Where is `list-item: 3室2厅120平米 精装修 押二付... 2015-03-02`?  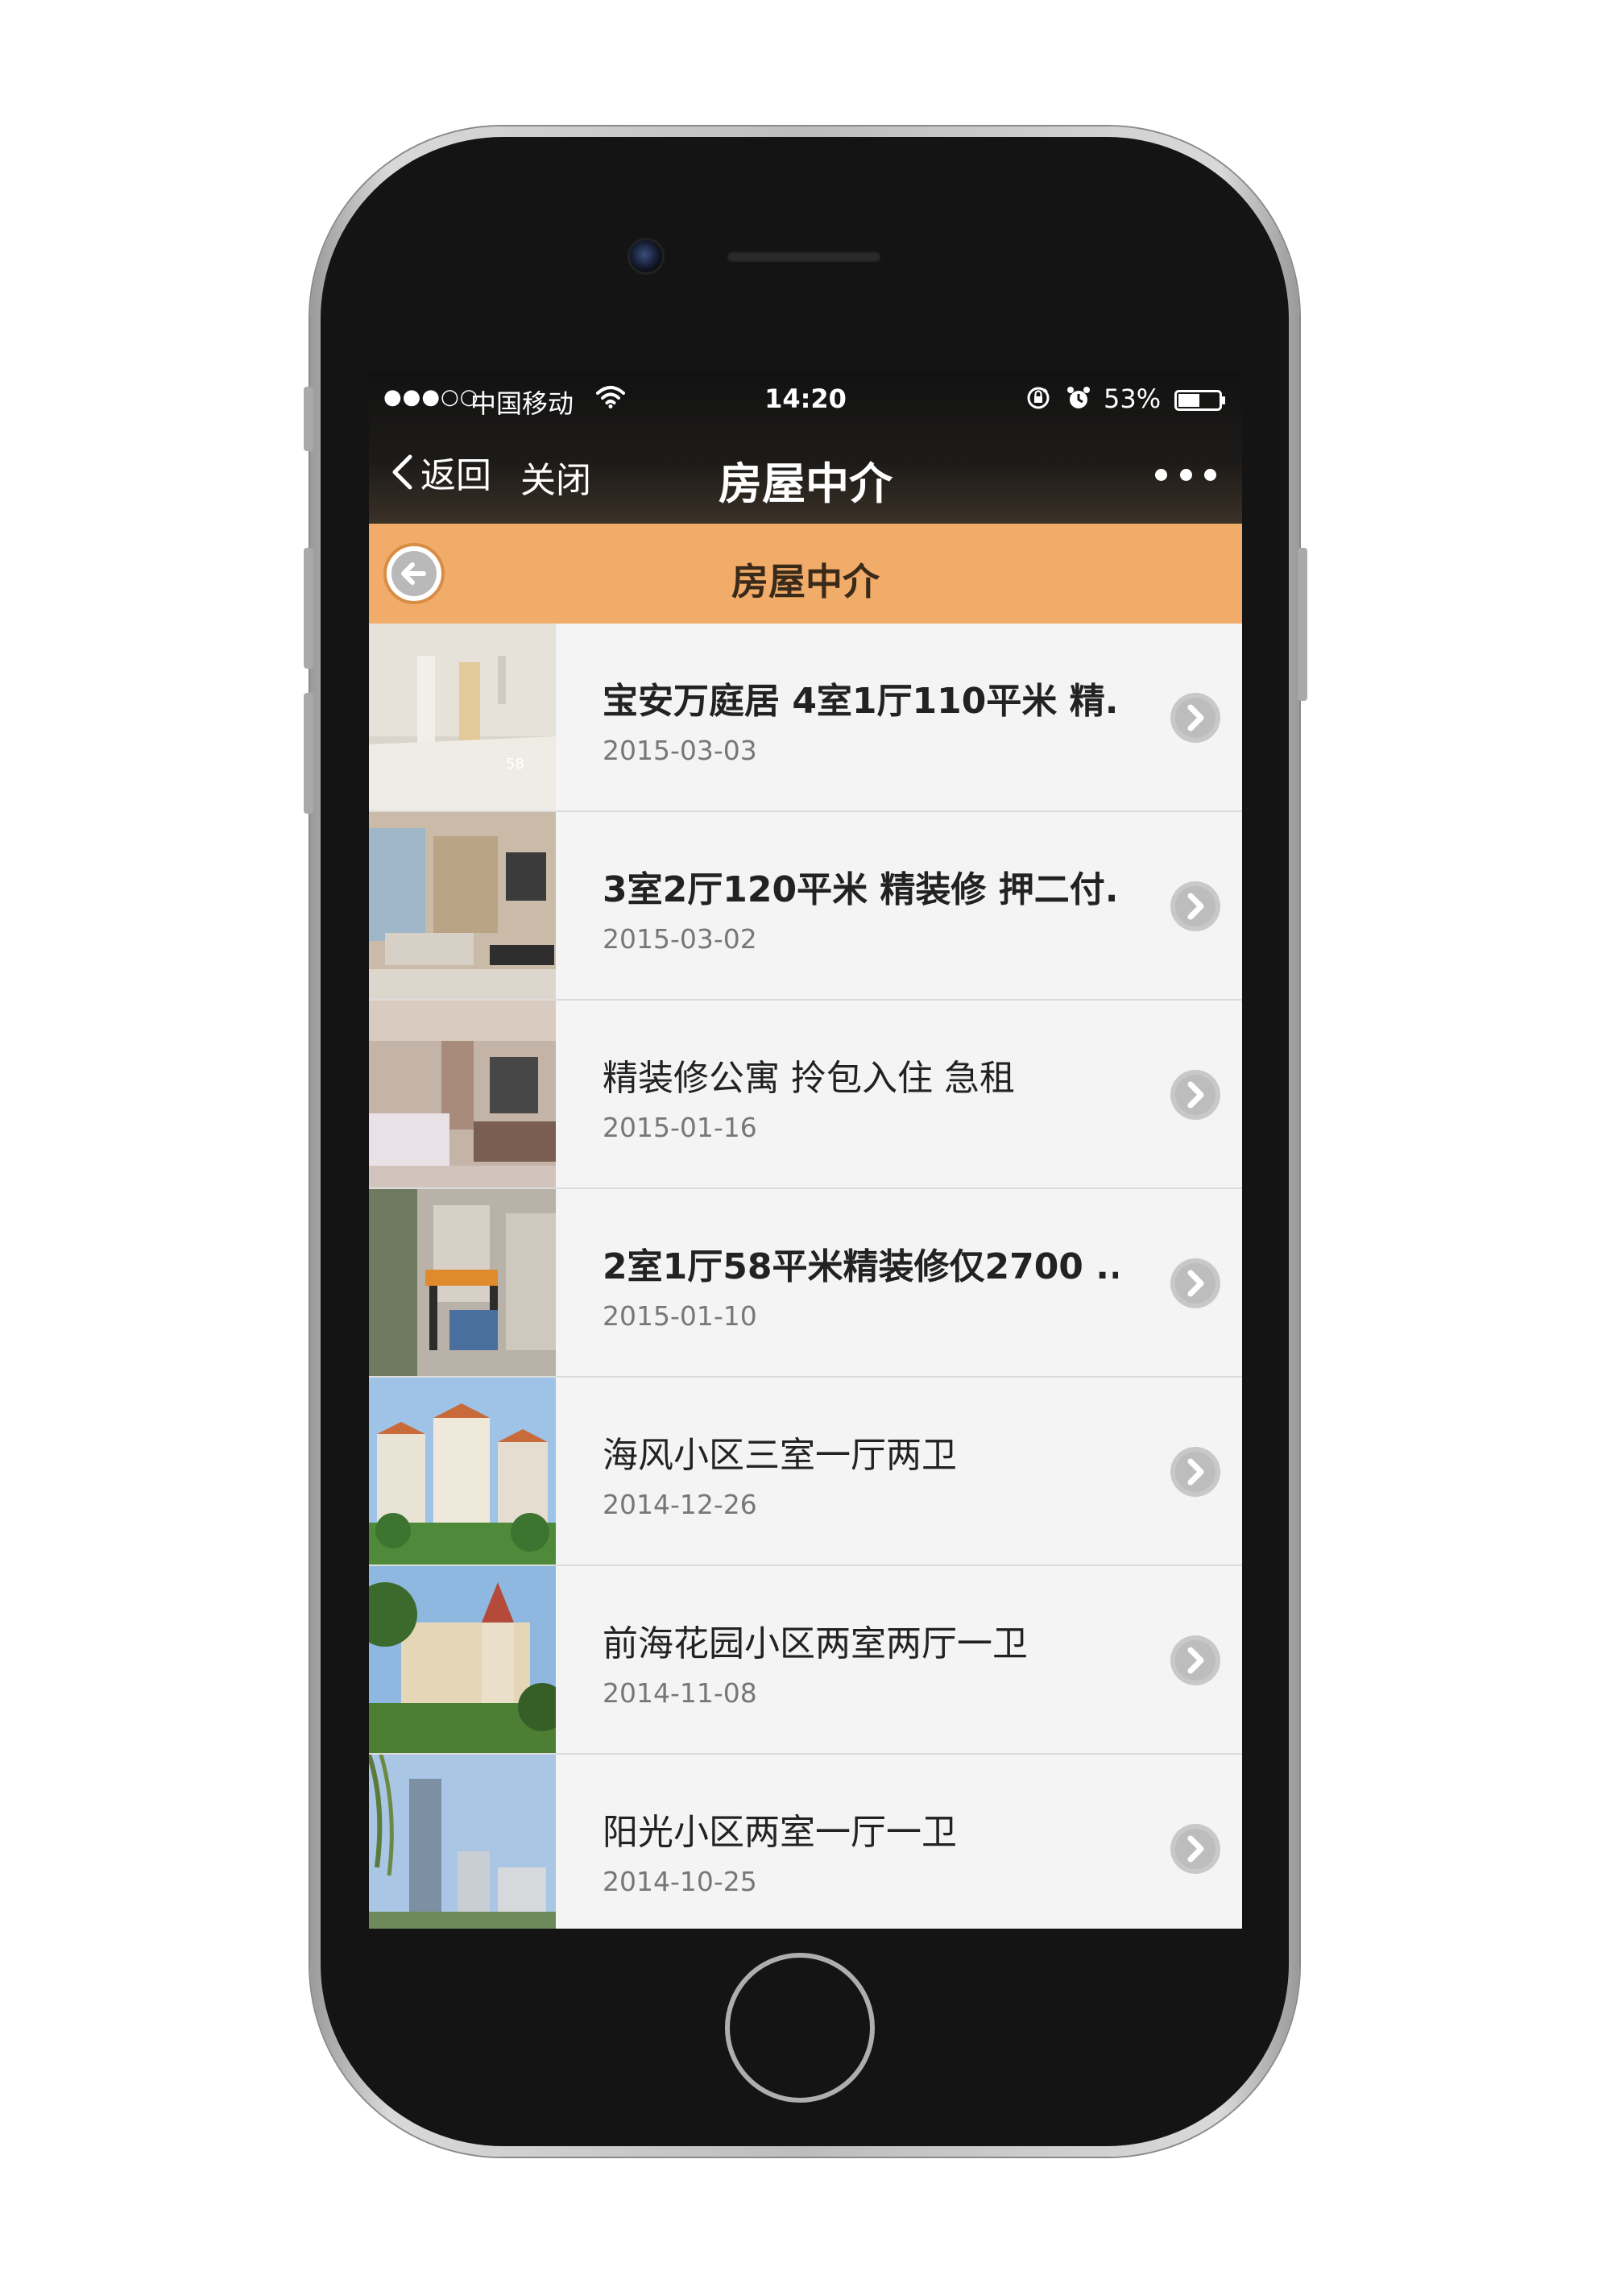 list-item: 3室2厅120平米 精装修 押二付... 2015-03-02 is located at coordinates (805, 906).